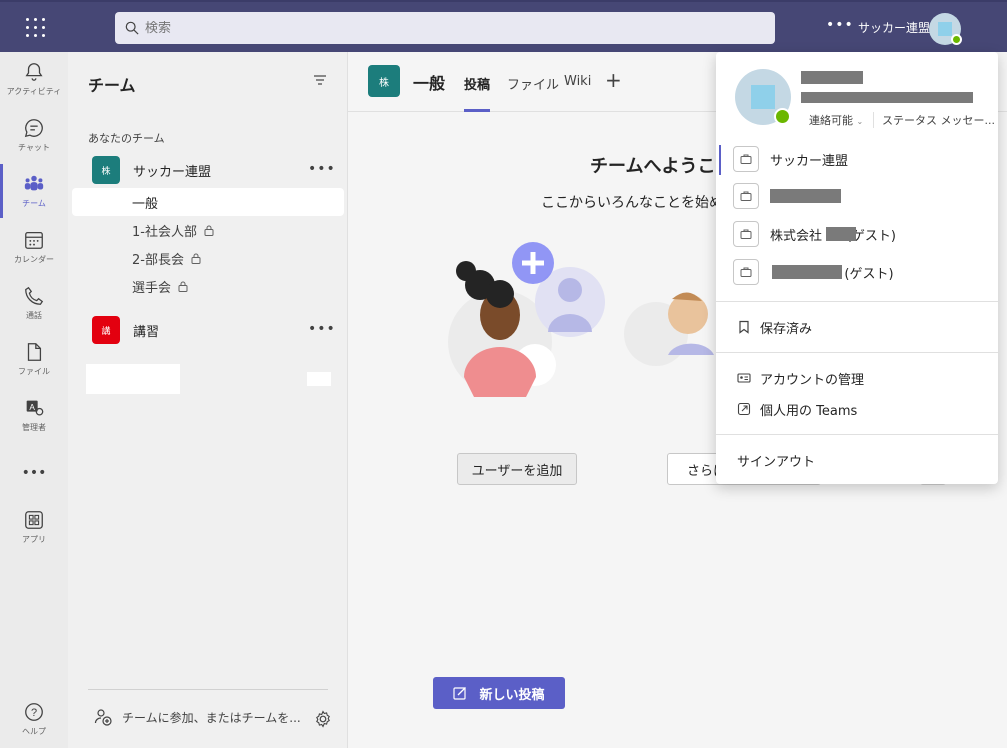  I want to click on panel-title: チーム, so click(112, 85).